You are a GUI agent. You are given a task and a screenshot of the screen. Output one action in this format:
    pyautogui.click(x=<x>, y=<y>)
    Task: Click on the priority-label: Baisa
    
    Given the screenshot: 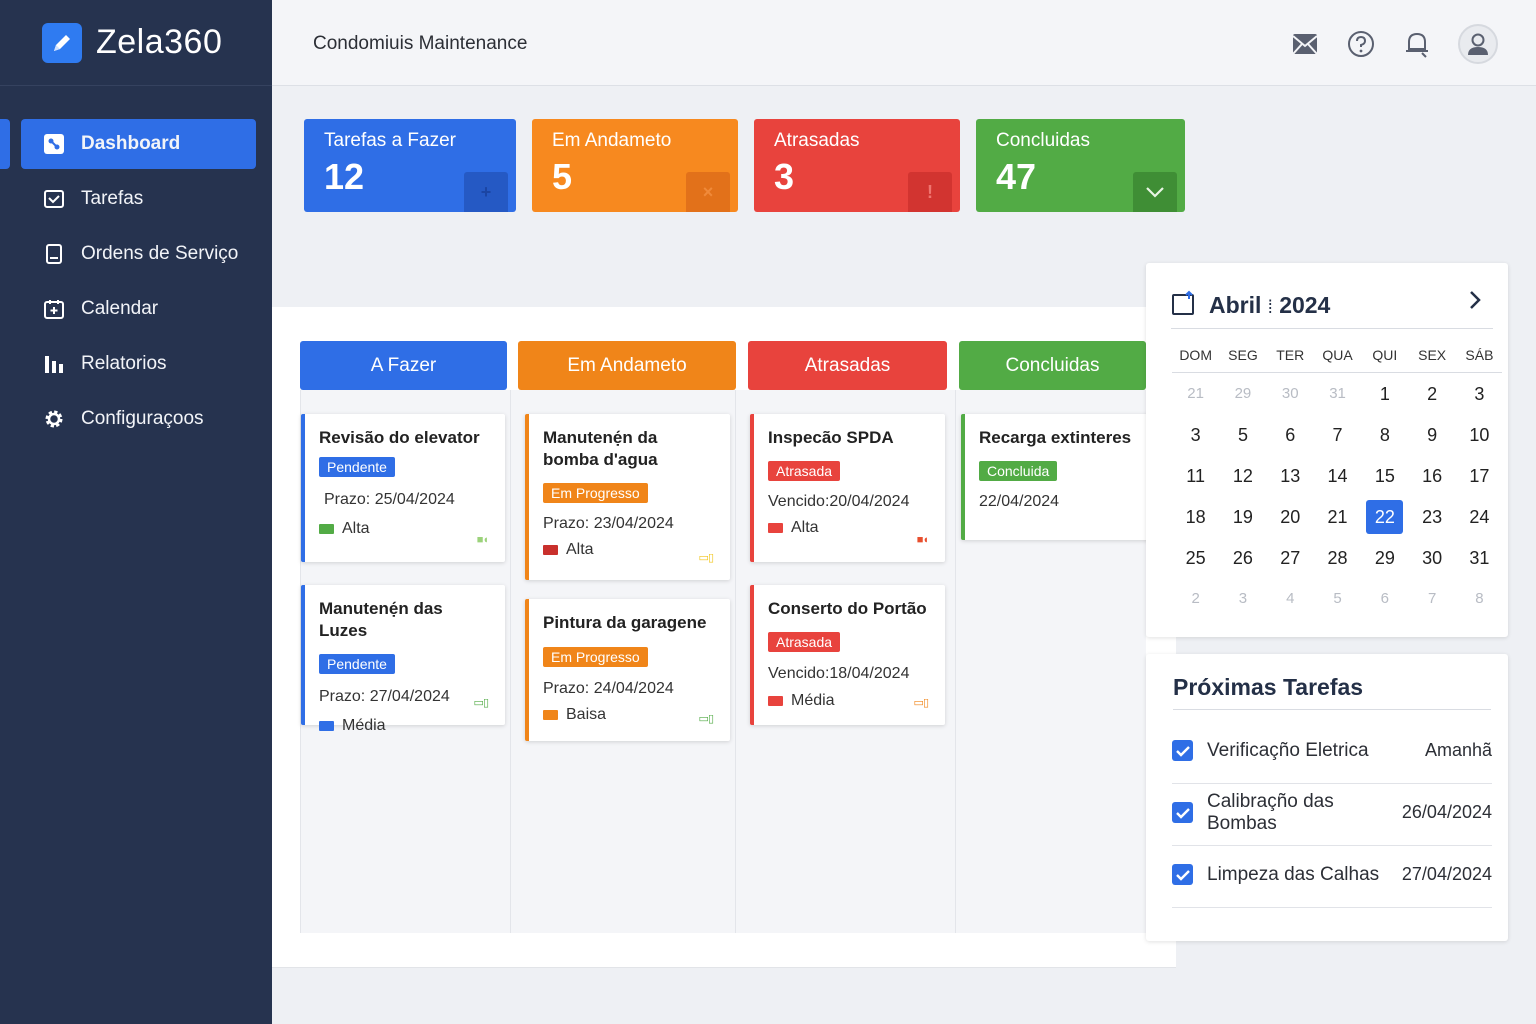 What is the action you would take?
    pyautogui.click(x=586, y=714)
    